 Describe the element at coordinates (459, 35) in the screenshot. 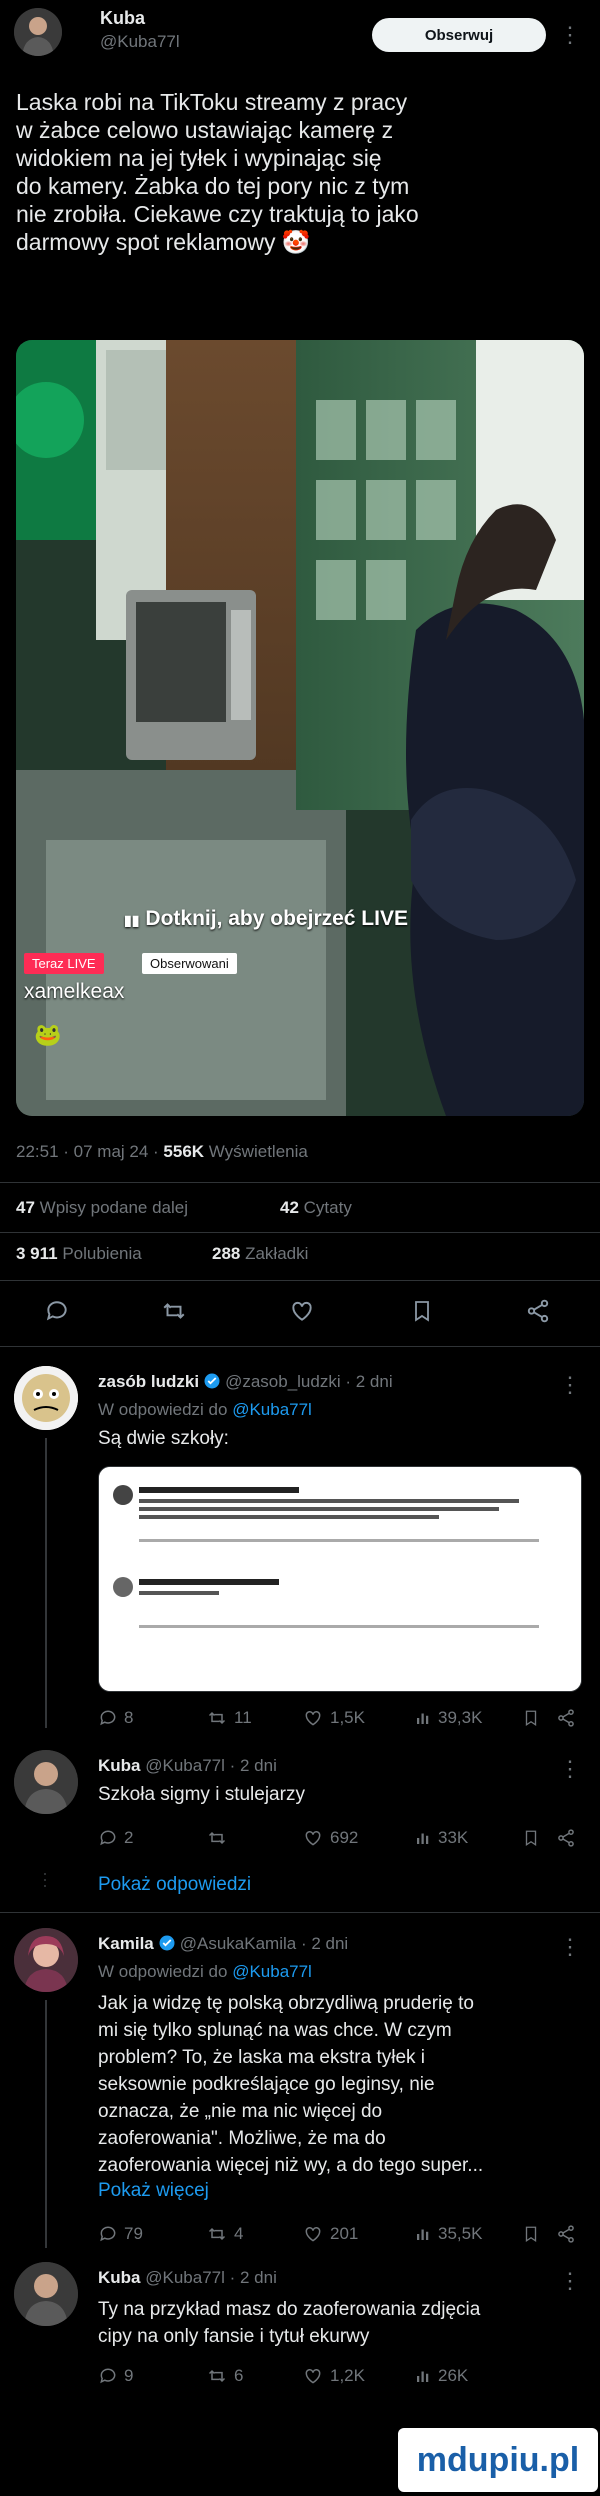

I see `follow-button: Obserwuj` at that location.